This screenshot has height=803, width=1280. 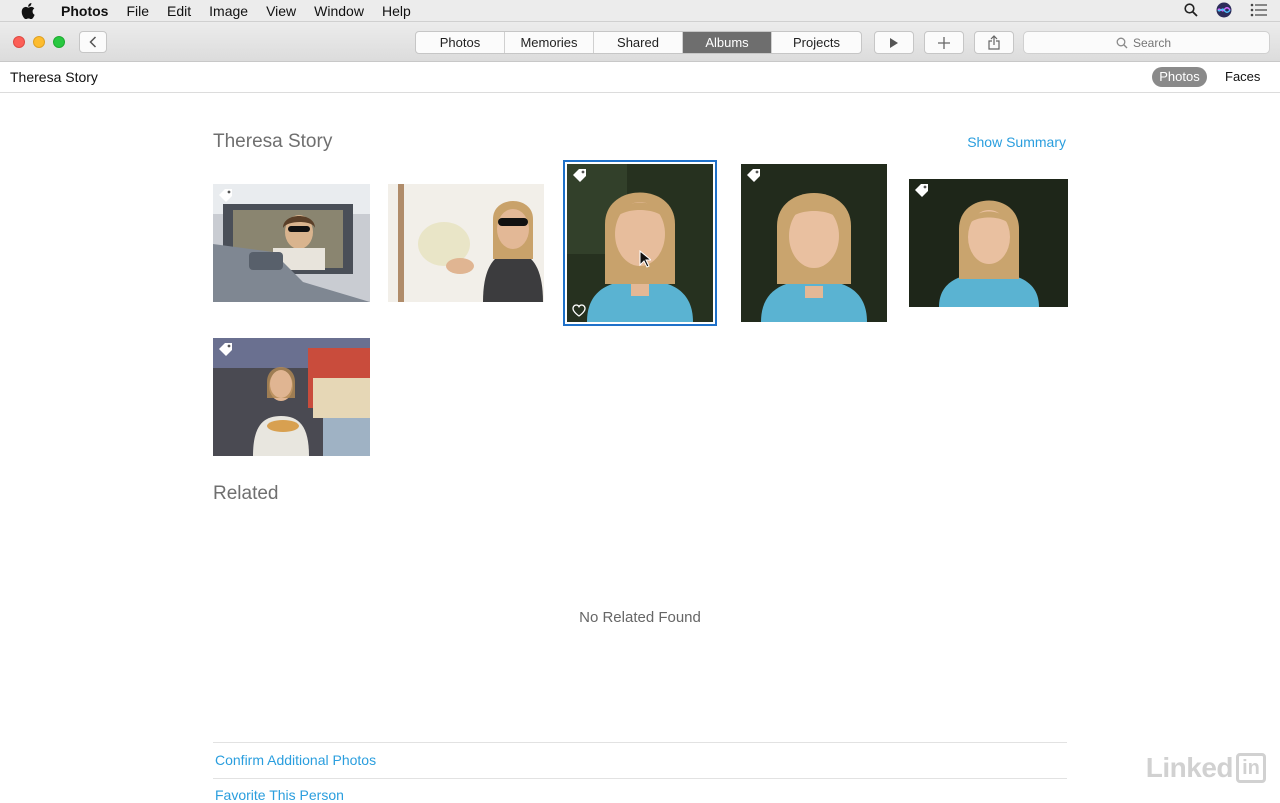 I want to click on add-button, so click(x=944, y=42).